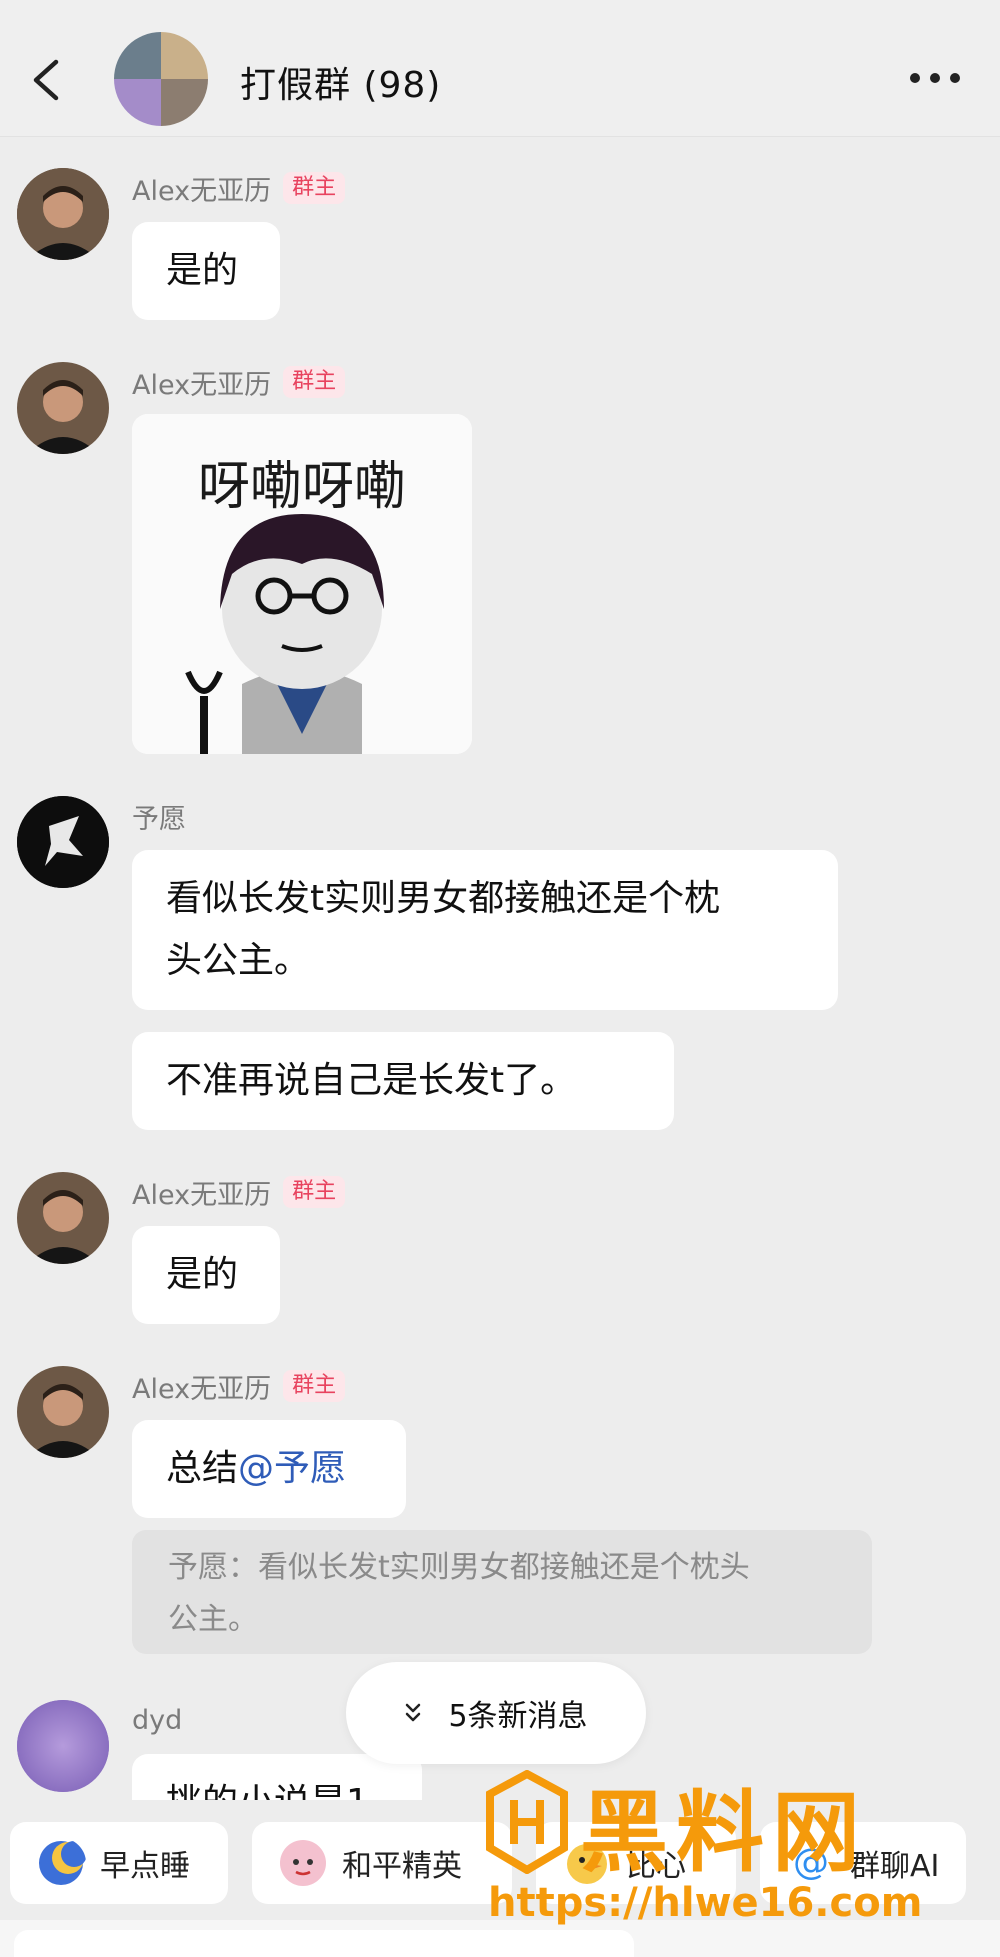  What do you see at coordinates (340, 82) in the screenshot?
I see `chat-title: 打假群 (98)` at bounding box center [340, 82].